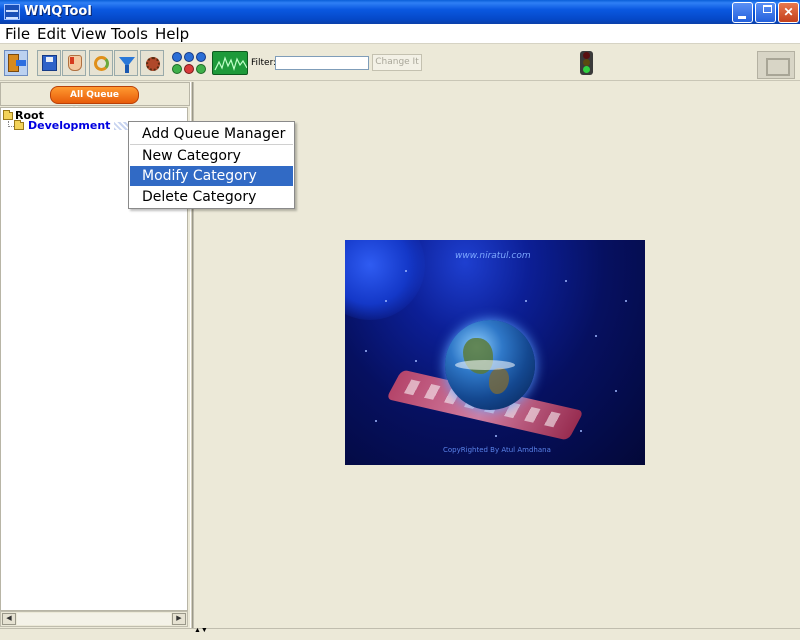  Describe the element at coordinates (19, 125) in the screenshot. I see `folder-icon` at that location.